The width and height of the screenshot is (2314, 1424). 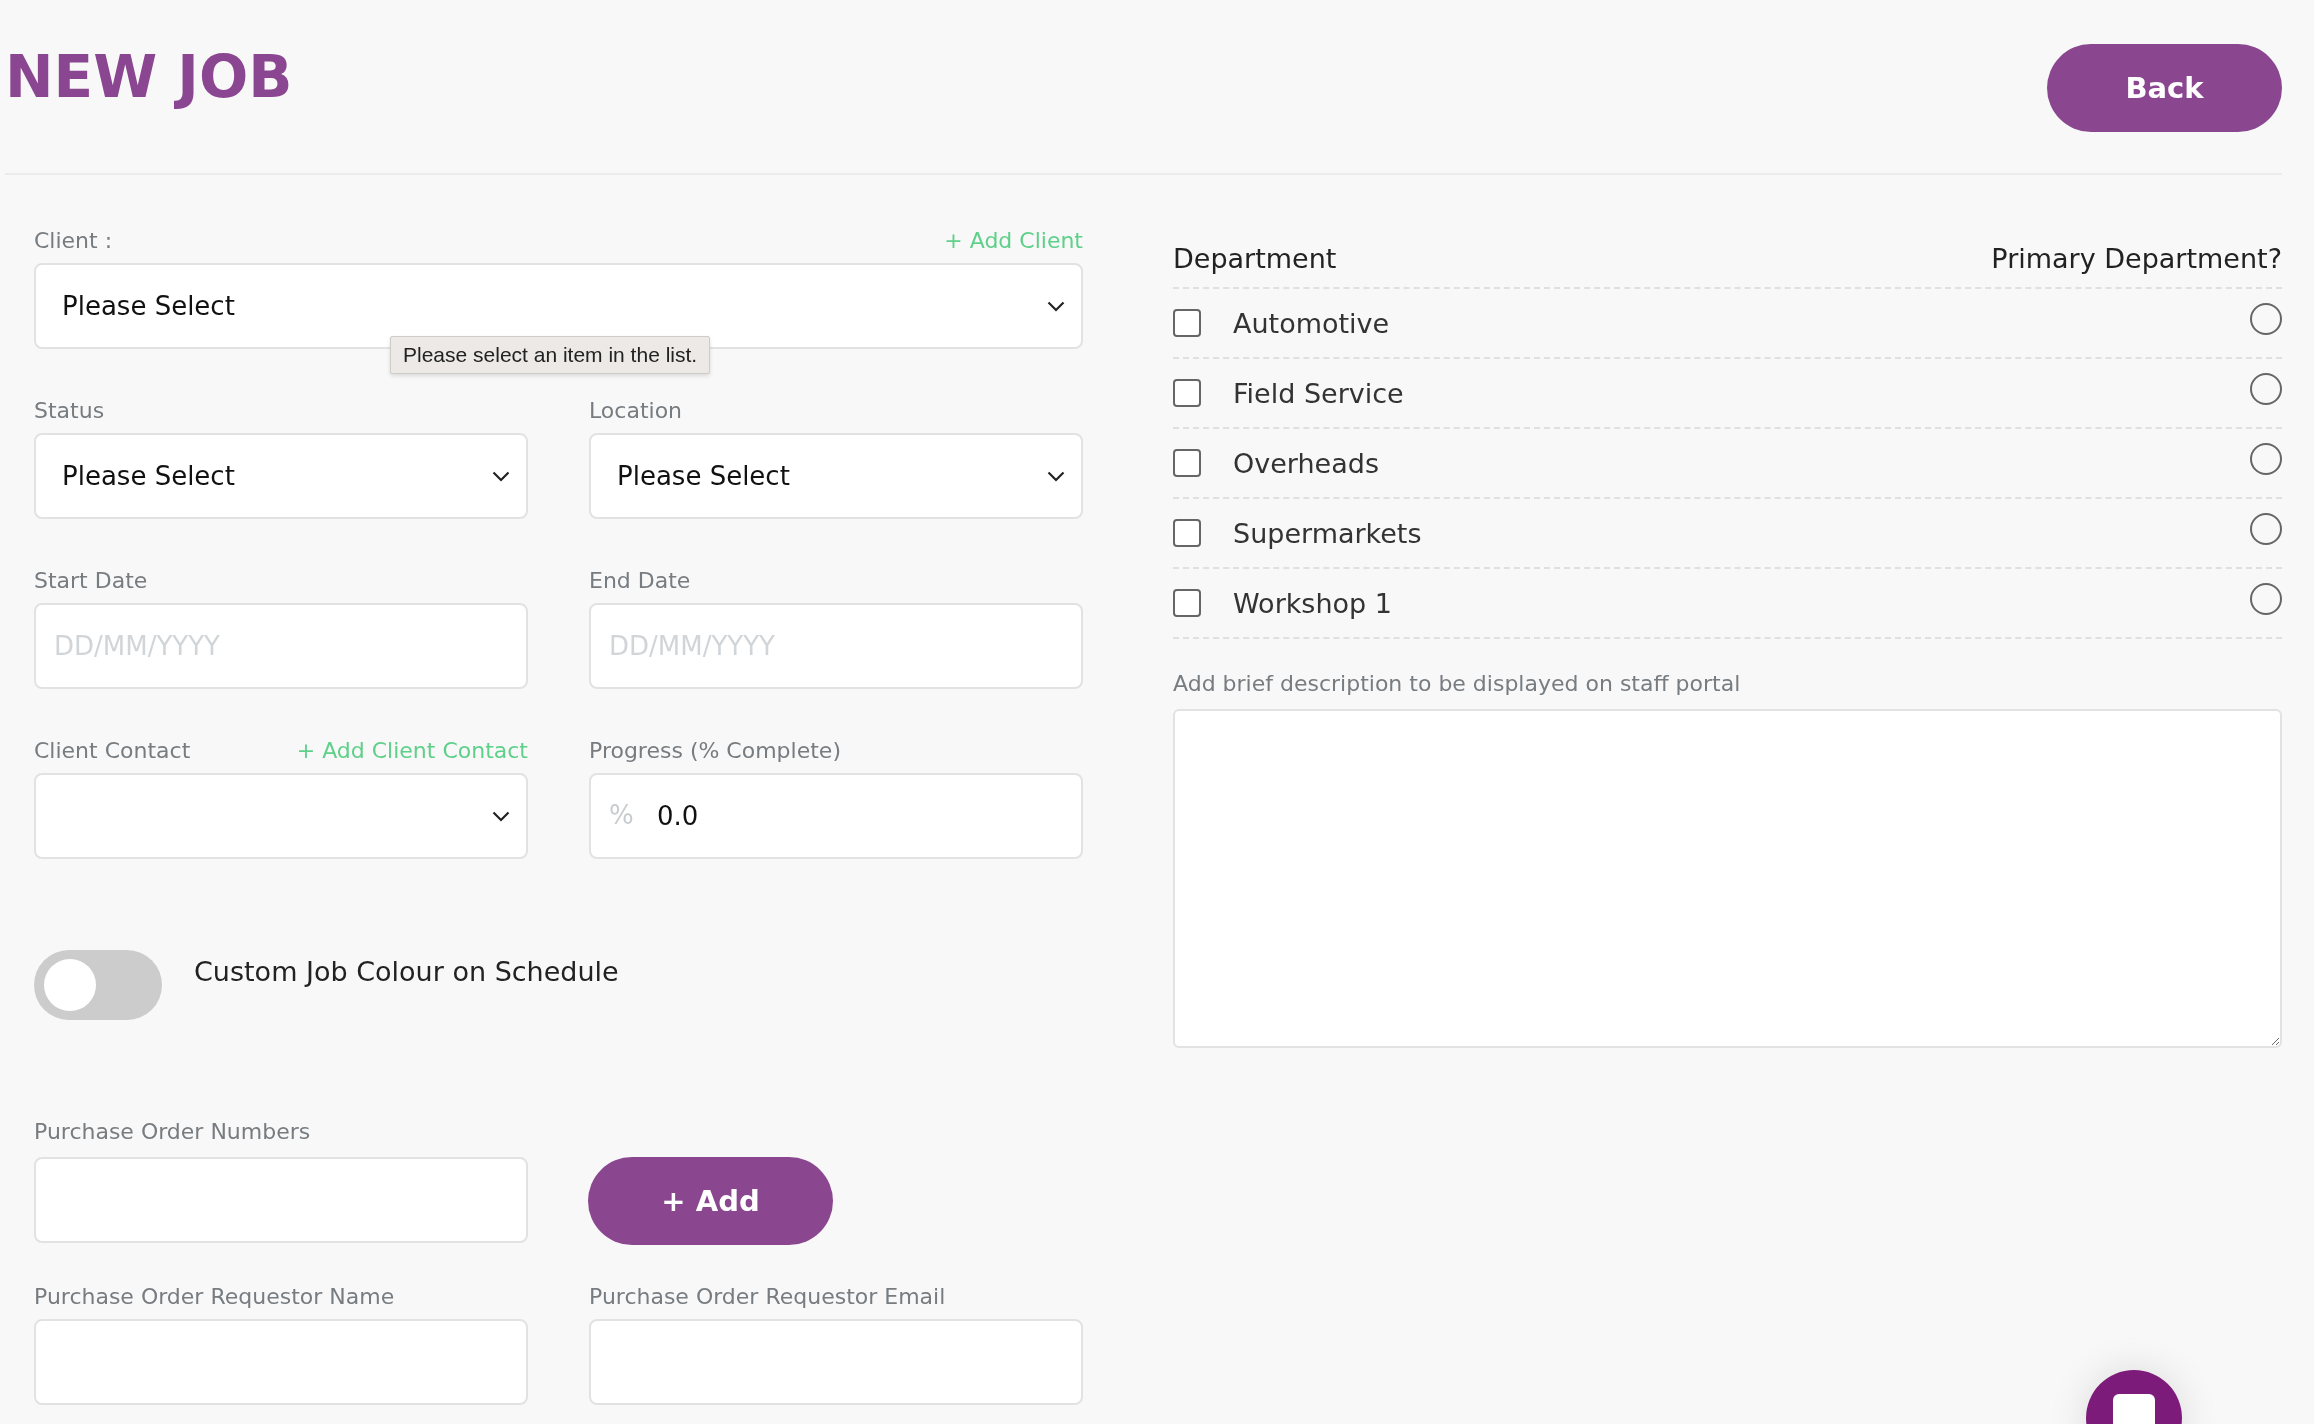 What do you see at coordinates (149, 77) in the screenshot?
I see `page-title: NEW JOB` at bounding box center [149, 77].